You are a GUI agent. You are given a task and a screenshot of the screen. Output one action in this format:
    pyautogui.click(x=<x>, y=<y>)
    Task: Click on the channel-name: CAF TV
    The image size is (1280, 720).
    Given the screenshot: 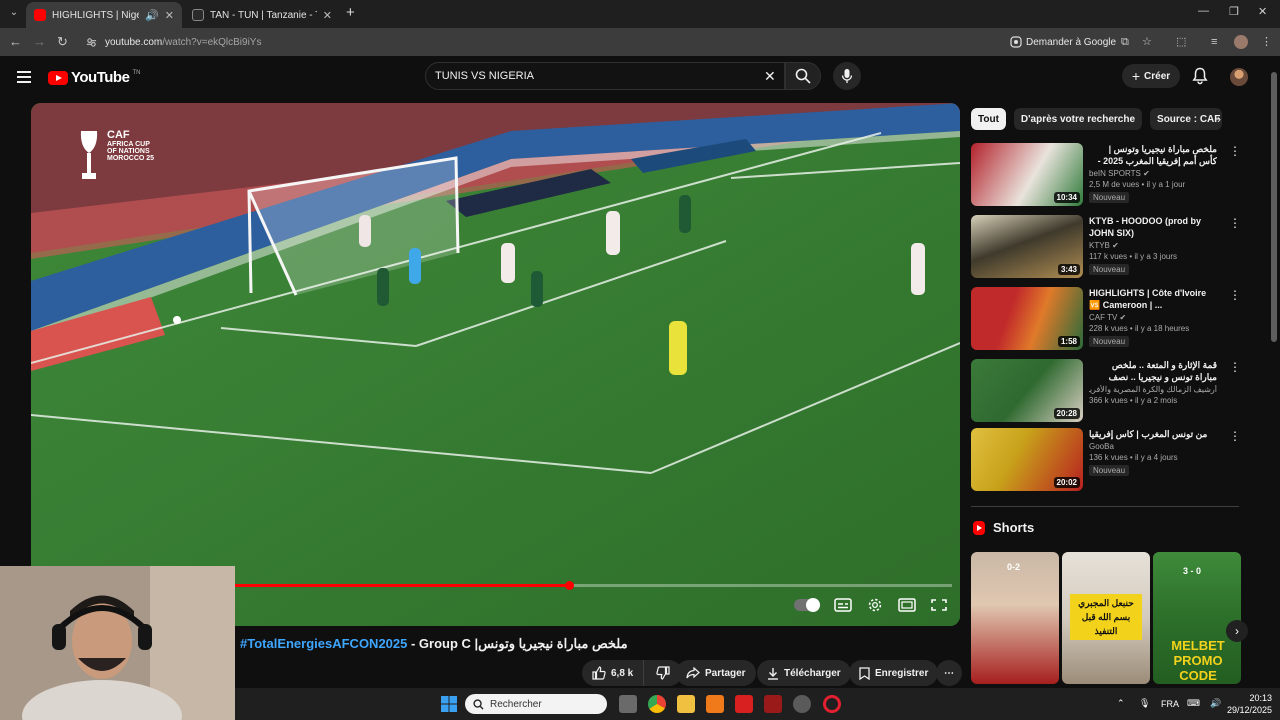 What is the action you would take?
    pyautogui.click(x=1103, y=317)
    